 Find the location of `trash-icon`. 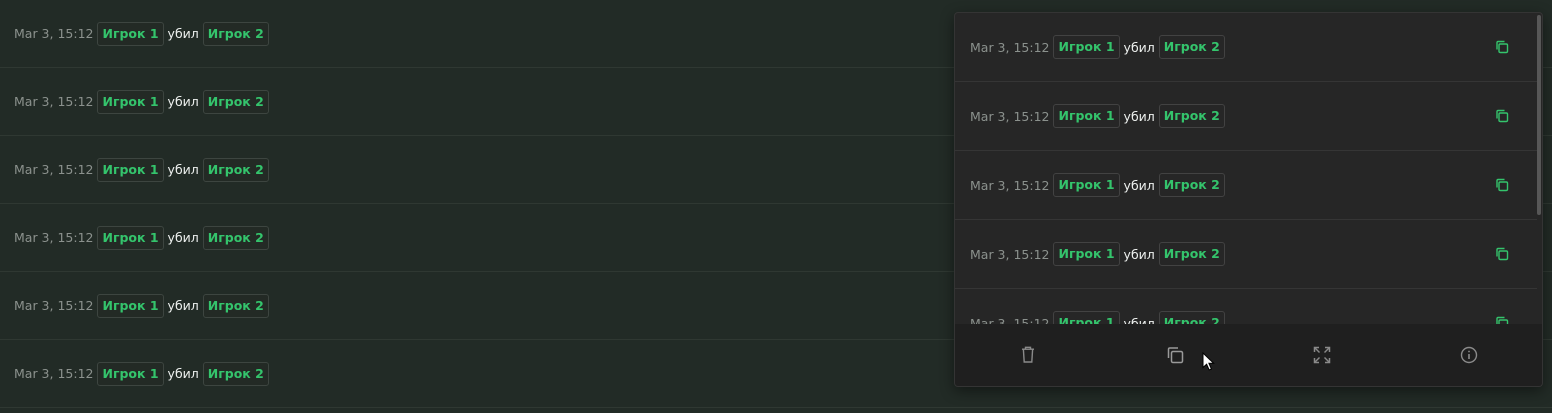

trash-icon is located at coordinates (1028, 354).